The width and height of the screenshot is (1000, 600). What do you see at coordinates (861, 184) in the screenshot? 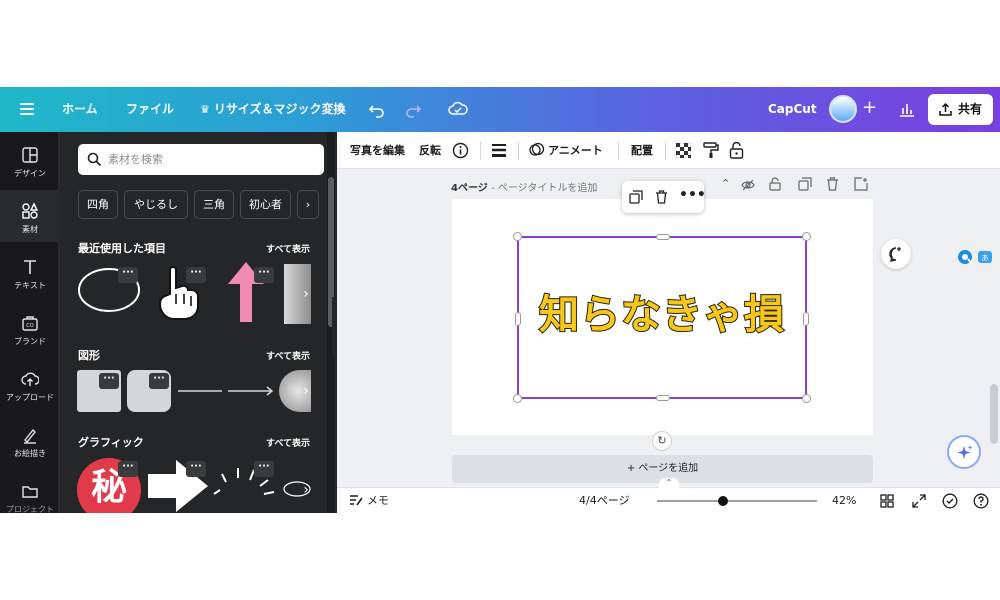
I see `add-page-icon` at bounding box center [861, 184].